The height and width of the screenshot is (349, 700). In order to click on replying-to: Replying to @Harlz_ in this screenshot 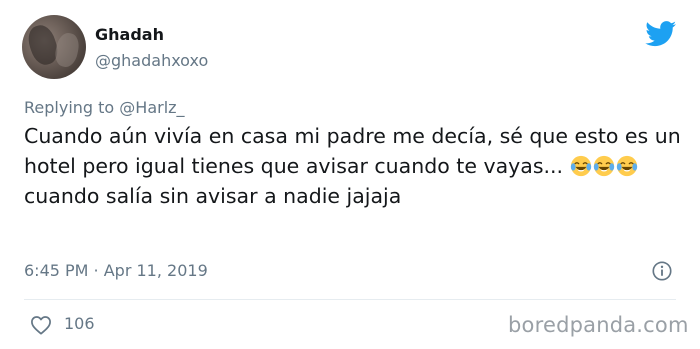, I will do `click(104, 107)`.